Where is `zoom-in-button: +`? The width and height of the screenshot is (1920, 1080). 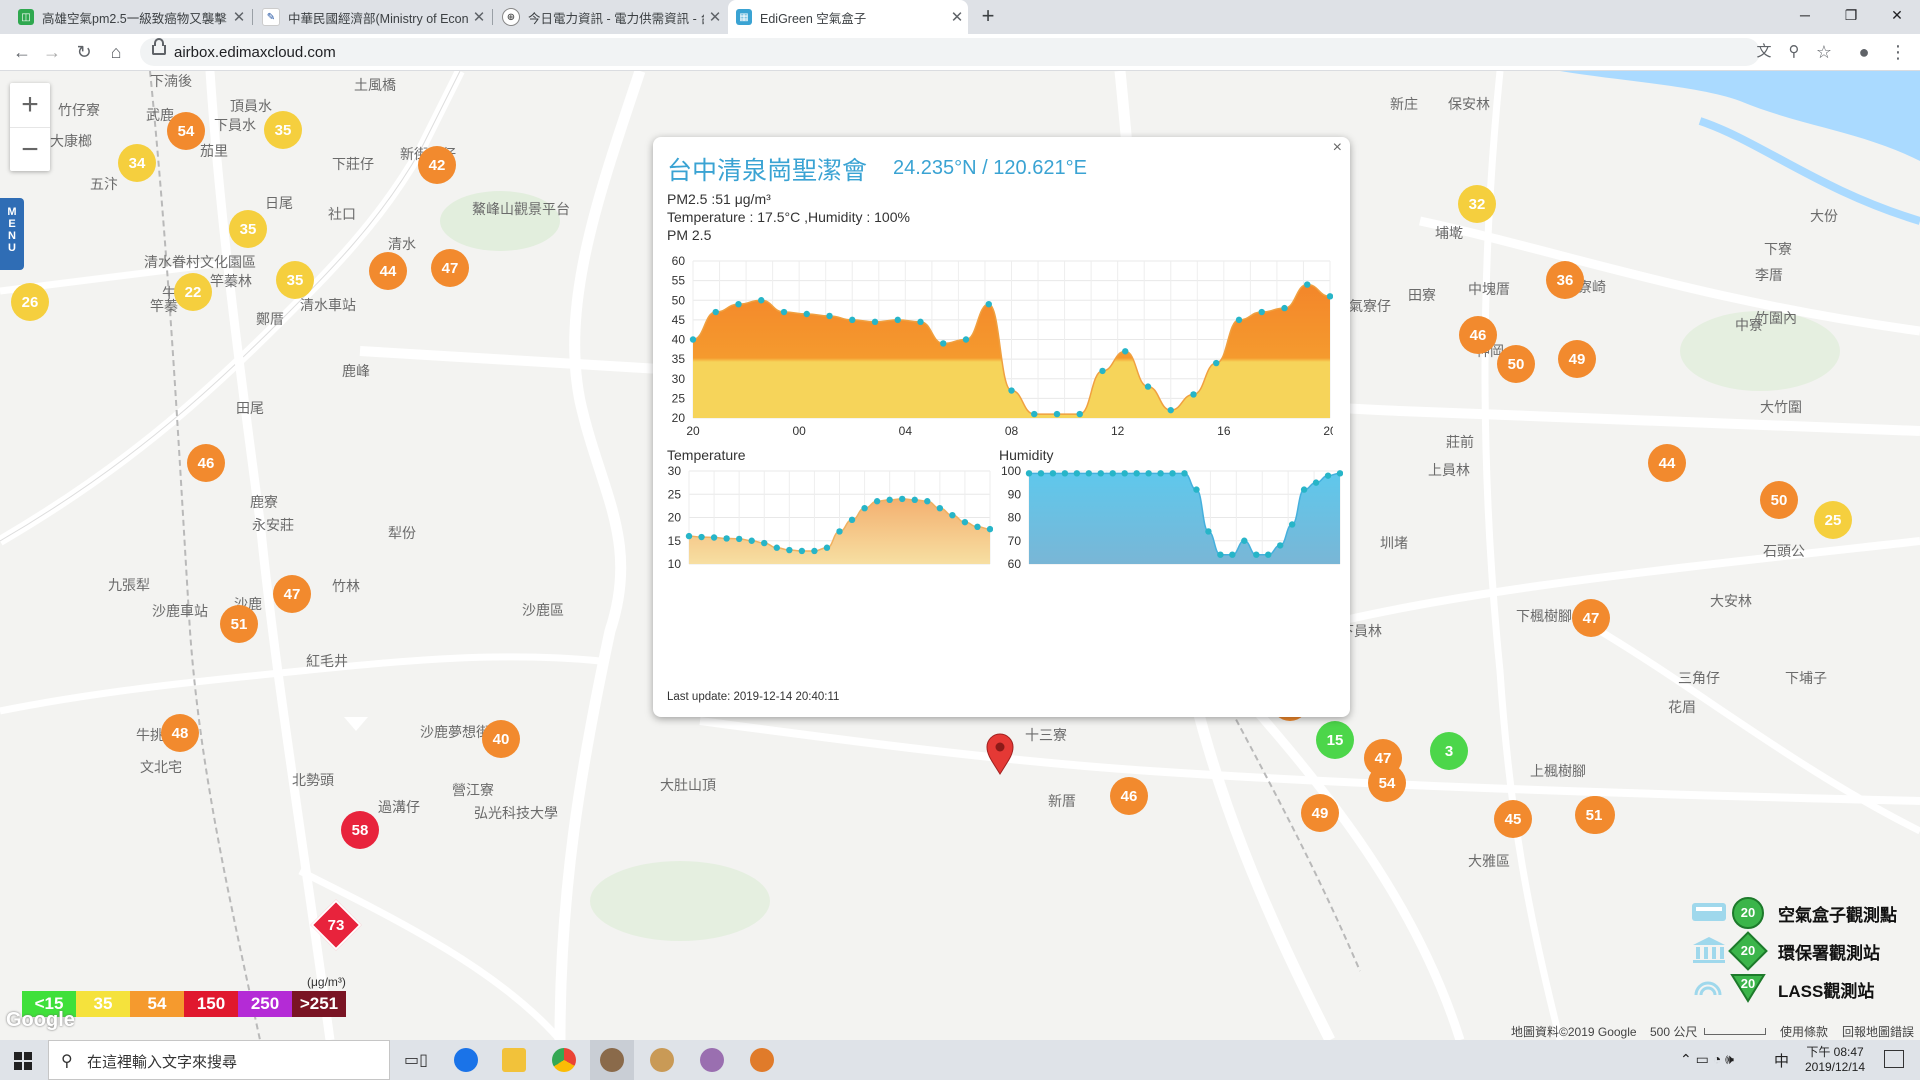
zoom-in-button: + is located at coordinates (30, 105).